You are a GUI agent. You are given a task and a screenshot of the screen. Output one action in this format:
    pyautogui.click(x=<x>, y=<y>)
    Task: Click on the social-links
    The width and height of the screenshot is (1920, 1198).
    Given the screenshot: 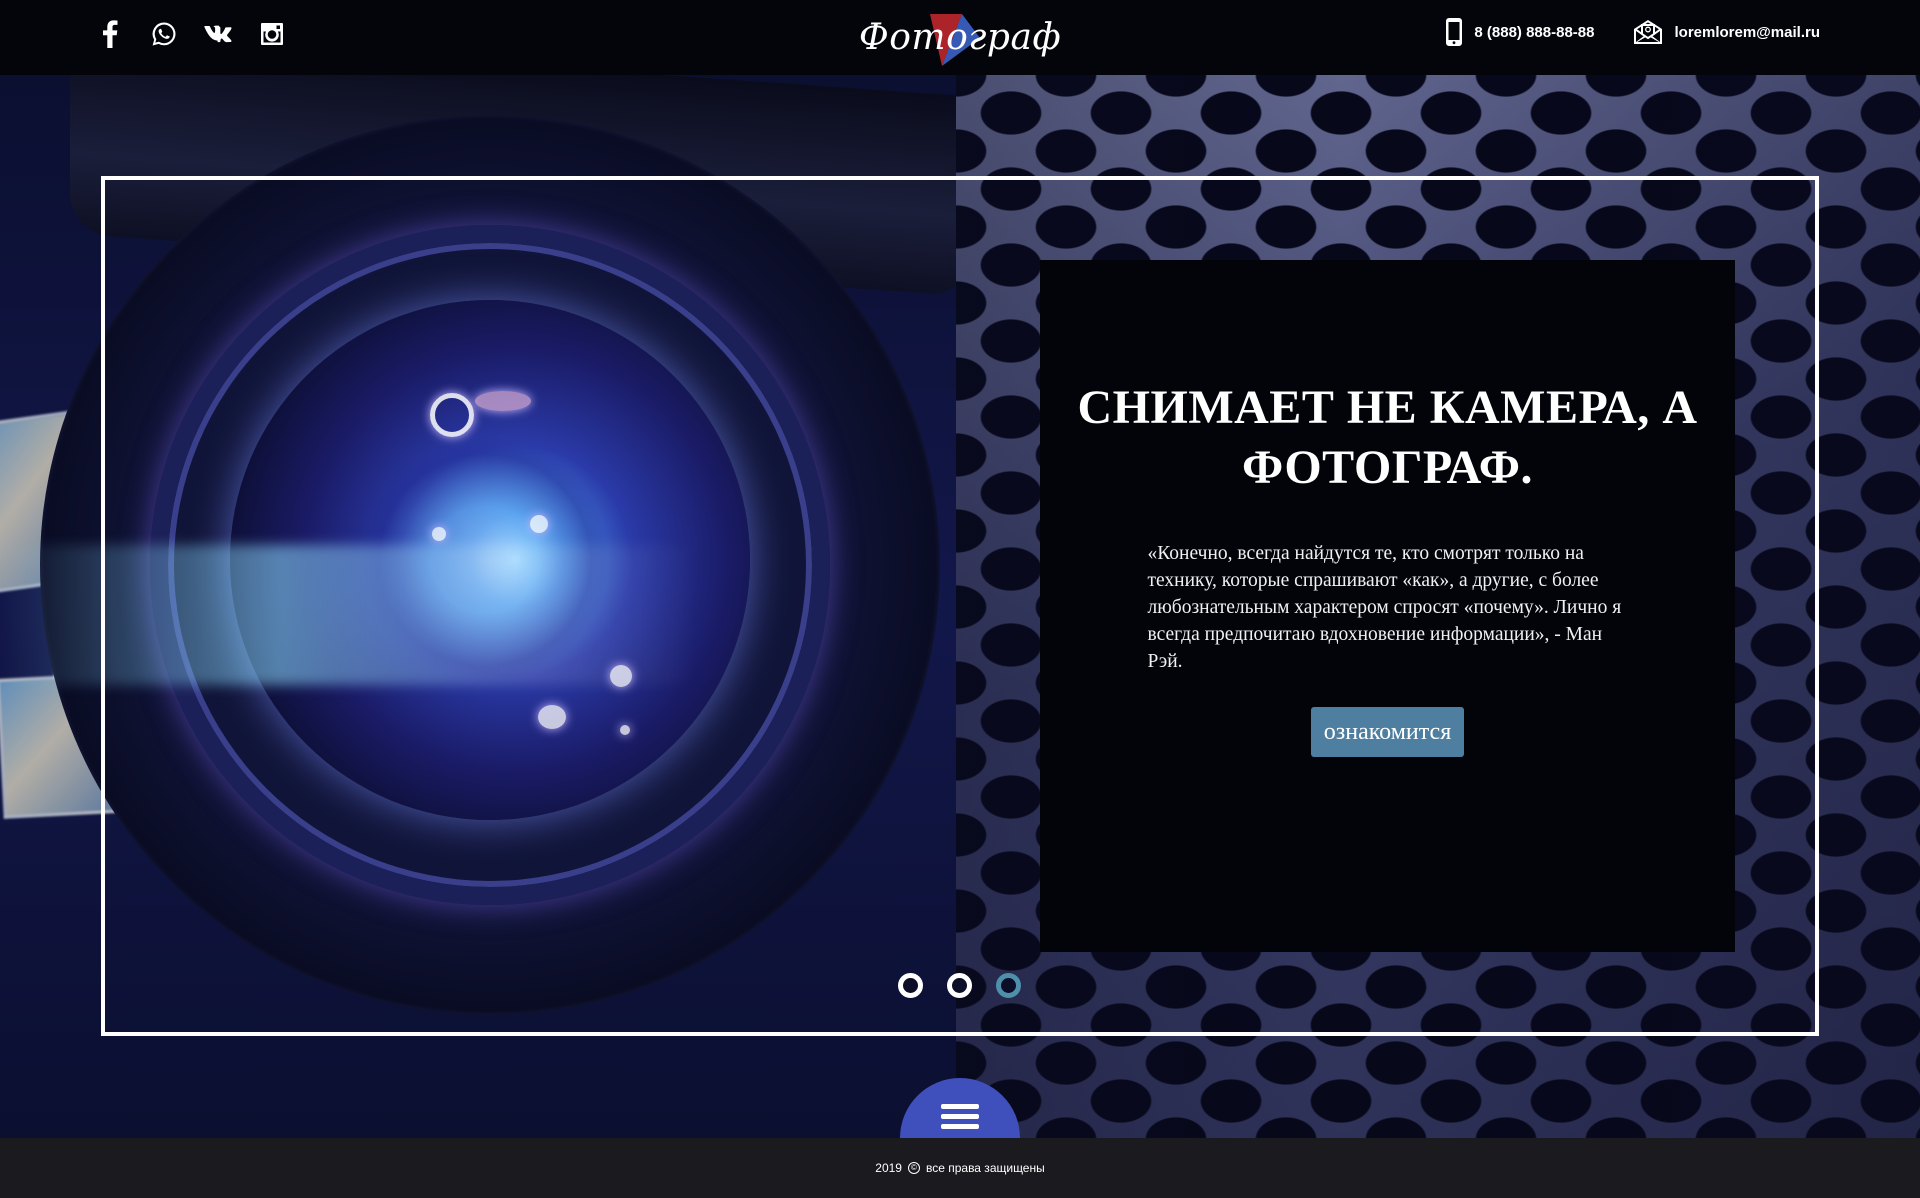 What is the action you would take?
    pyautogui.click(x=191, y=34)
    